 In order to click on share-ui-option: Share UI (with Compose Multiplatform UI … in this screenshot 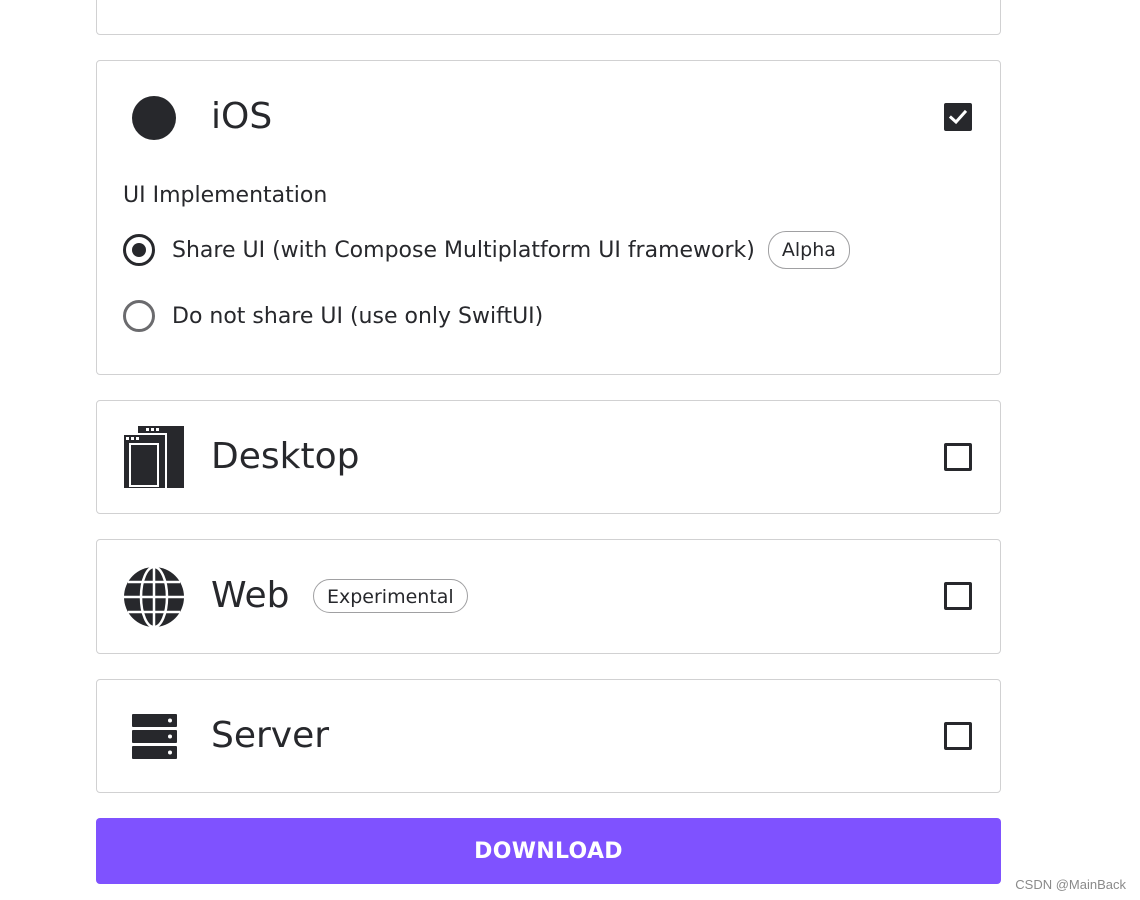, I will do `click(486, 250)`.